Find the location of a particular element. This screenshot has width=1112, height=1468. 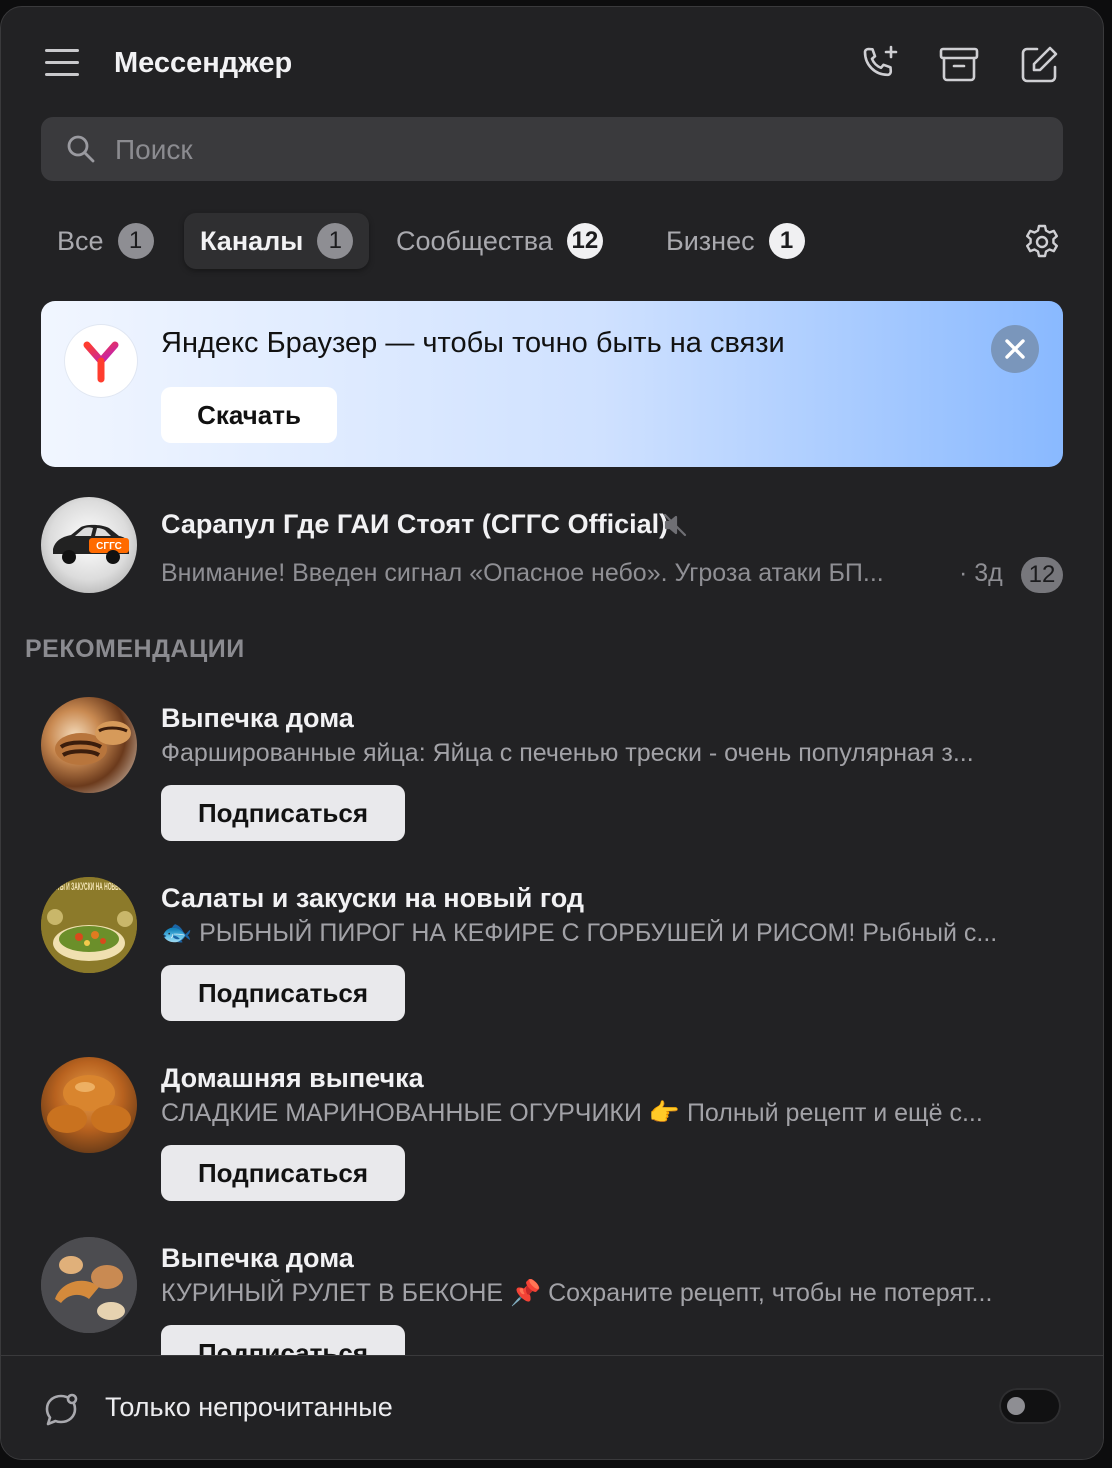

muted-icon is located at coordinates (675, 525).